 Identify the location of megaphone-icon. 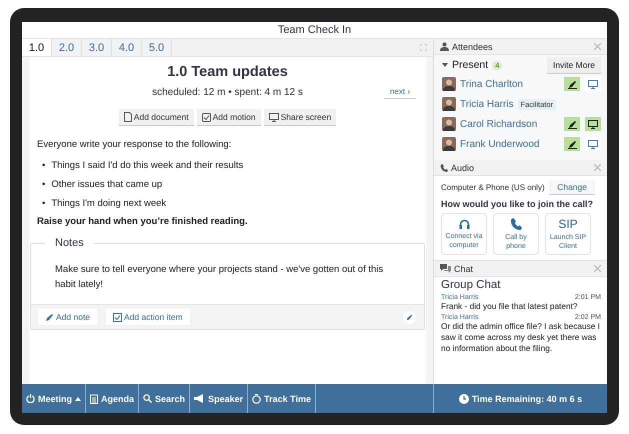
(200, 398).